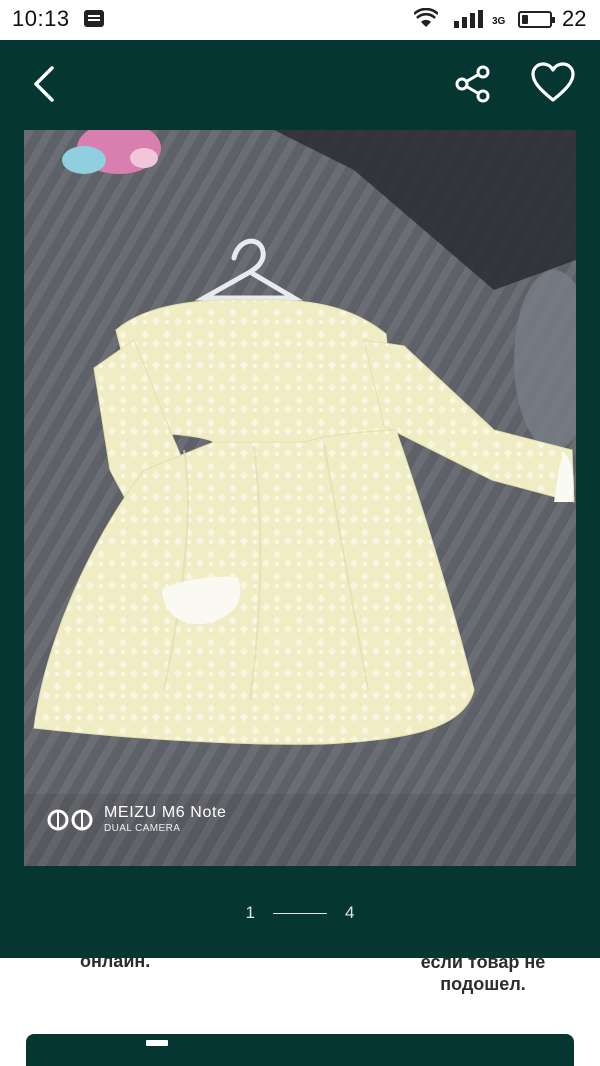  I want to click on battery-icon, so click(536, 19).